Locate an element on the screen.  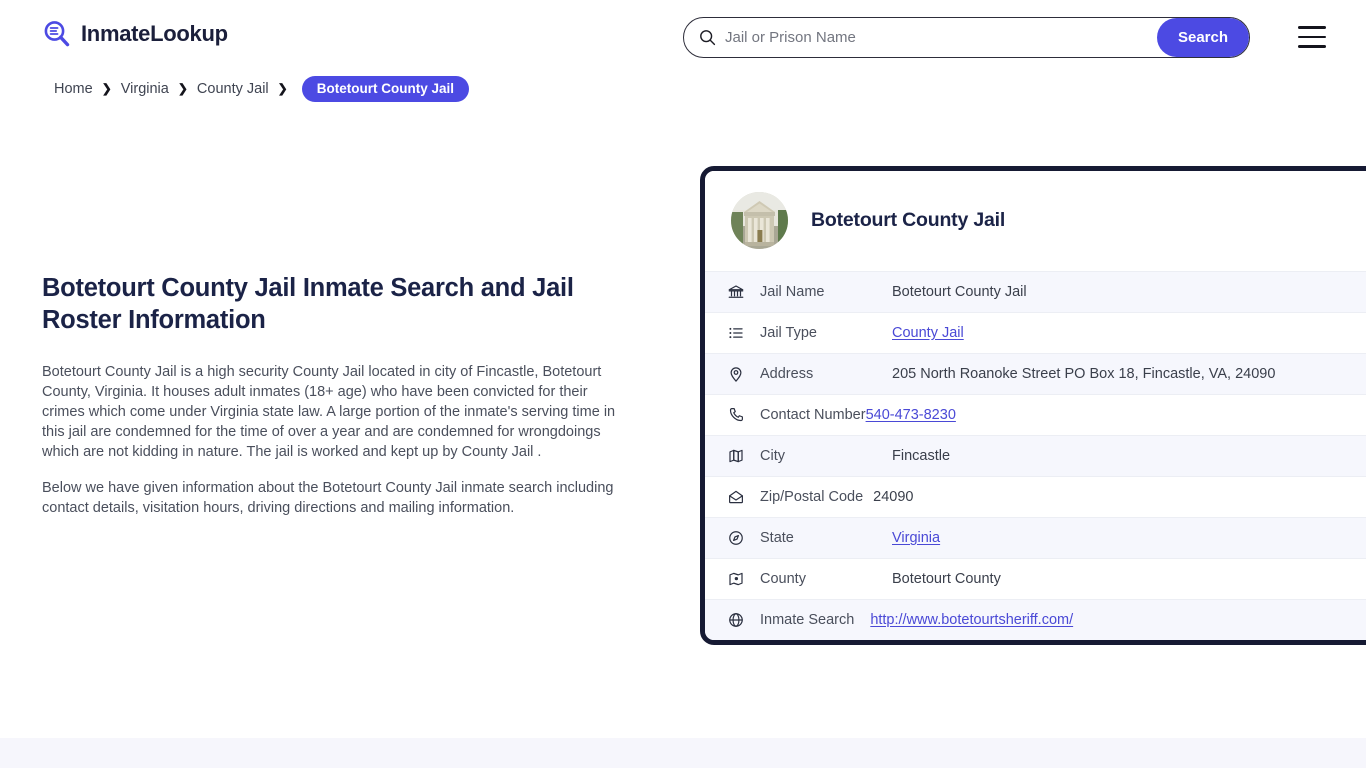
row-value: Fincastle is located at coordinates (921, 456).